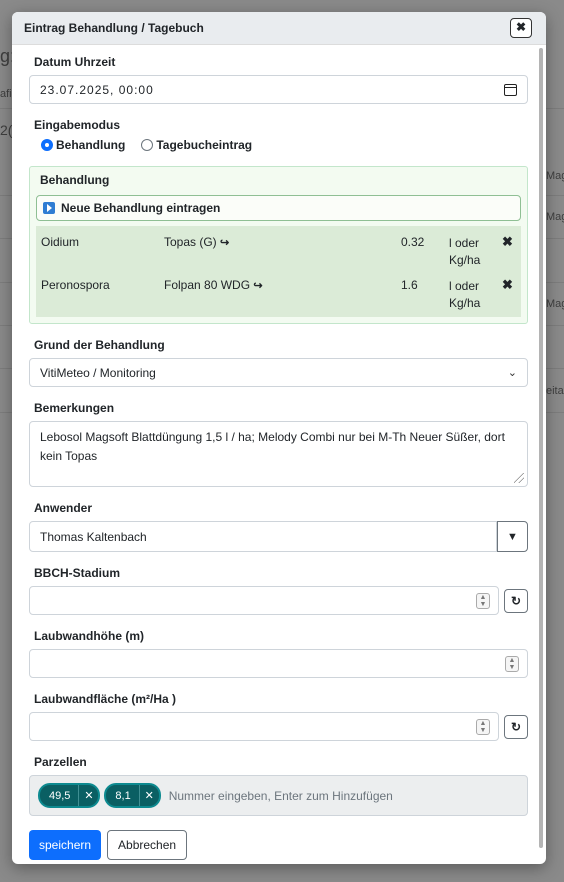  I want to click on cancel-button: Abbrechen, so click(147, 845).